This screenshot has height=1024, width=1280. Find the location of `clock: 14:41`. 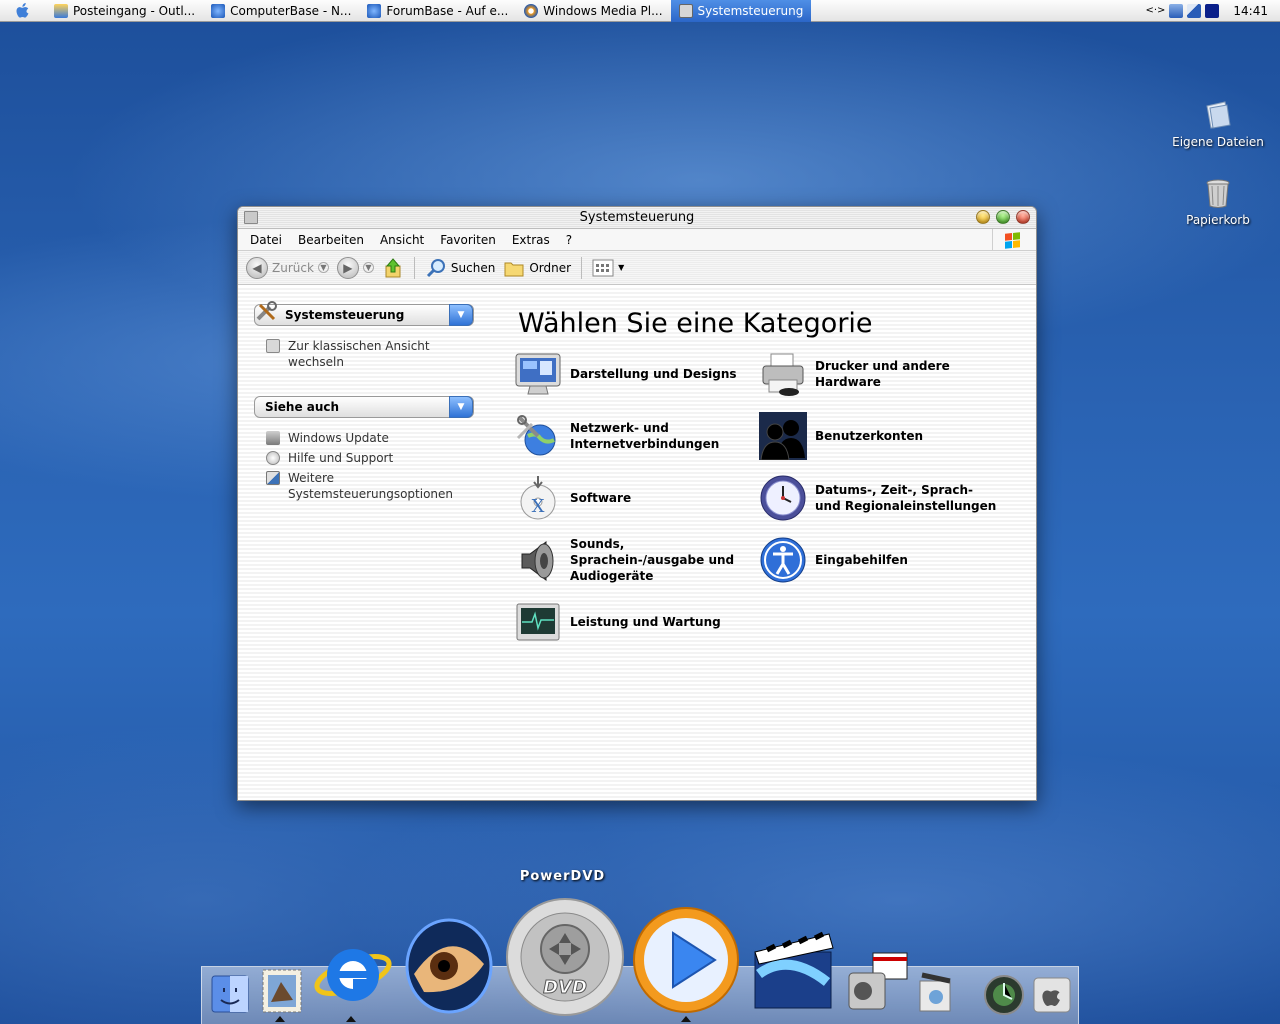

clock: 14:41 is located at coordinates (1250, 11).